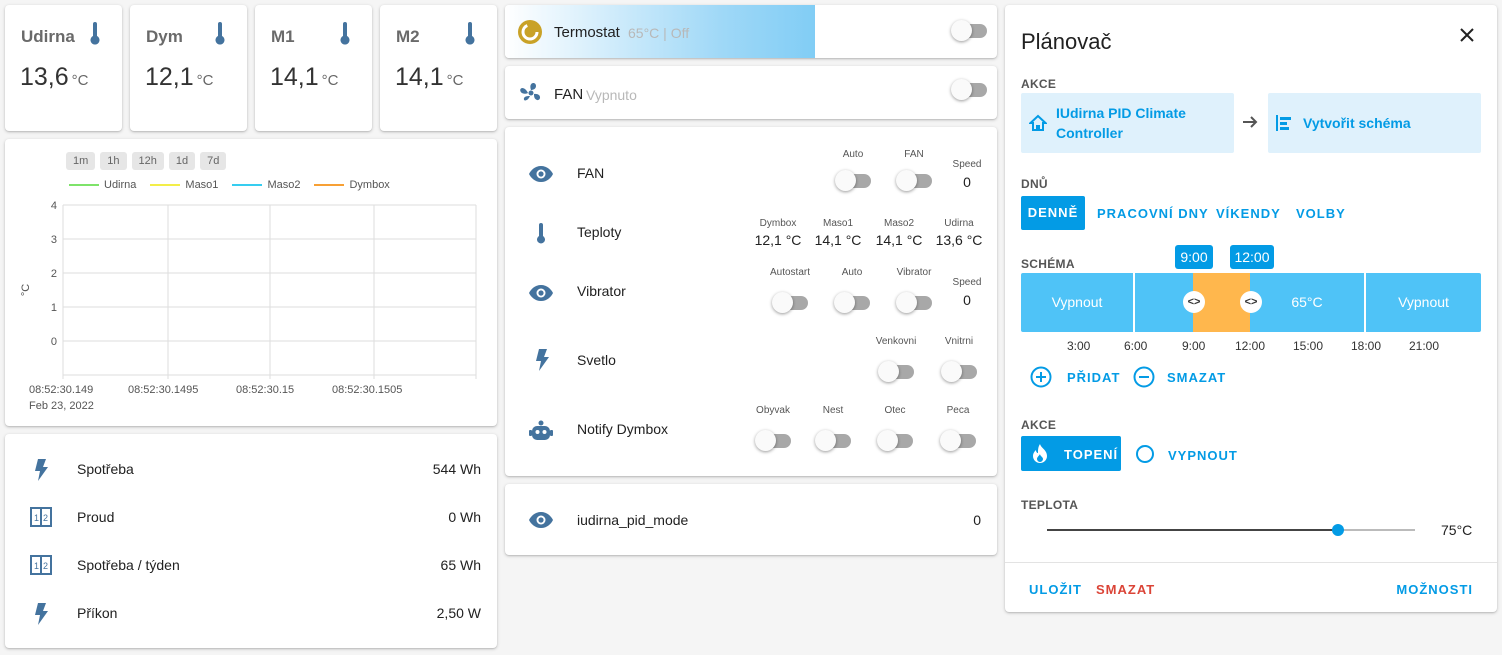 The image size is (1502, 655). I want to click on temp-card-dym: Dym 12,1 °C, so click(188, 68).